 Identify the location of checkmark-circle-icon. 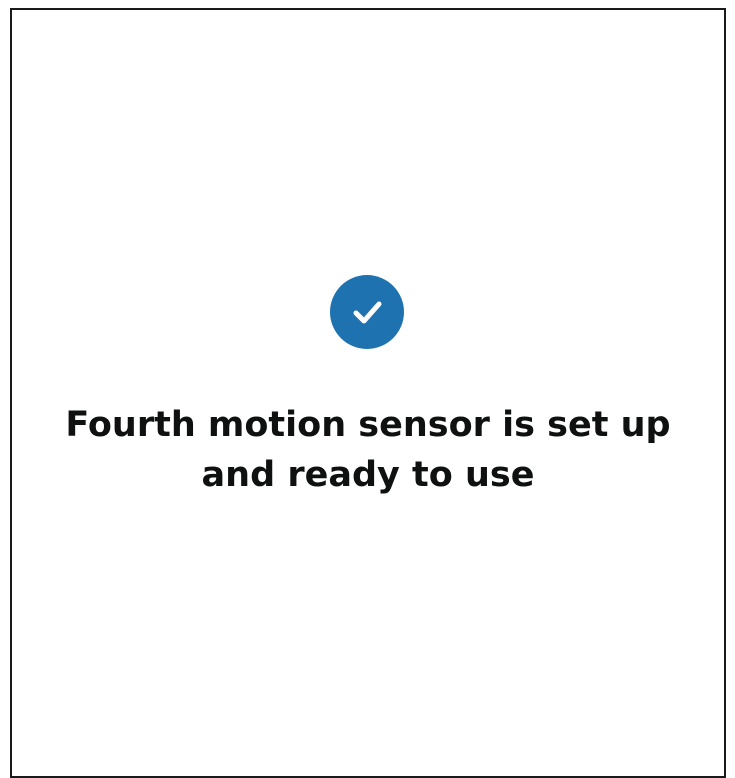
(367, 312).